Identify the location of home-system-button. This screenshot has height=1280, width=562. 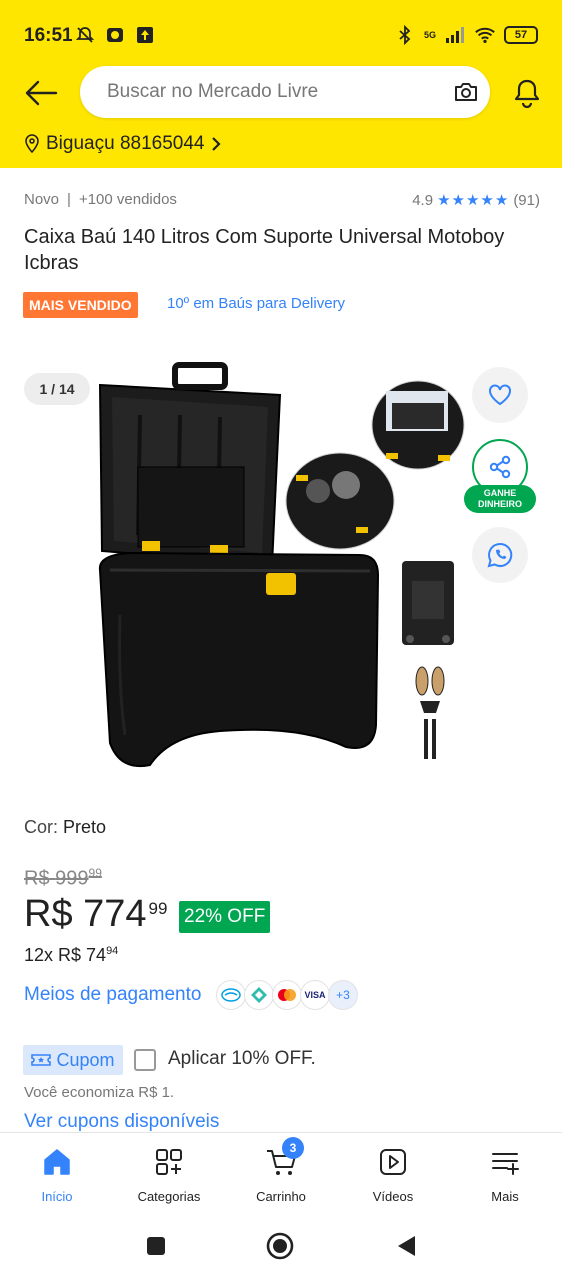
(280, 1246).